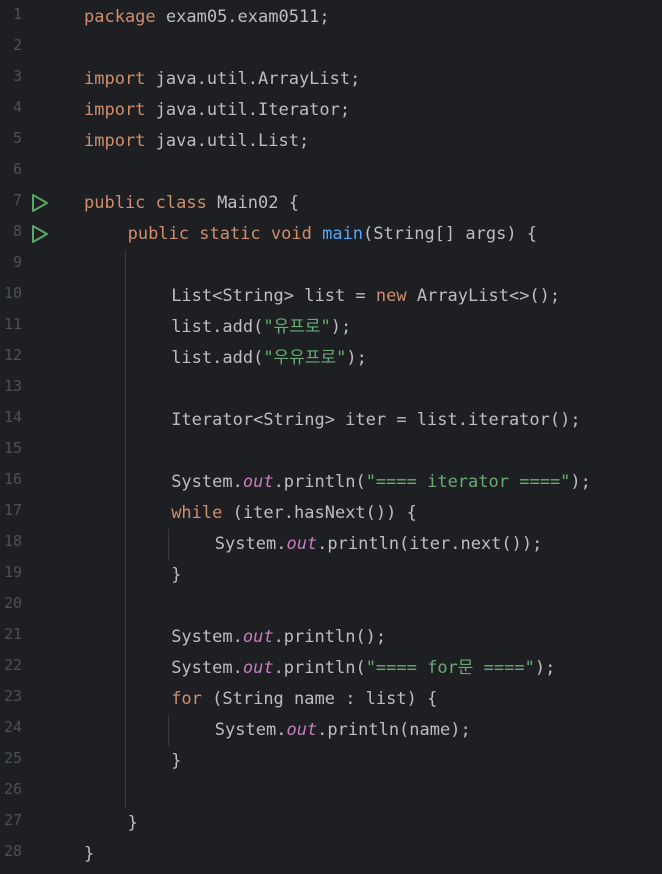 This screenshot has height=874, width=662. Describe the element at coordinates (207, 17) in the screenshot. I see `code-text: package exam05.exam0511;` at that location.